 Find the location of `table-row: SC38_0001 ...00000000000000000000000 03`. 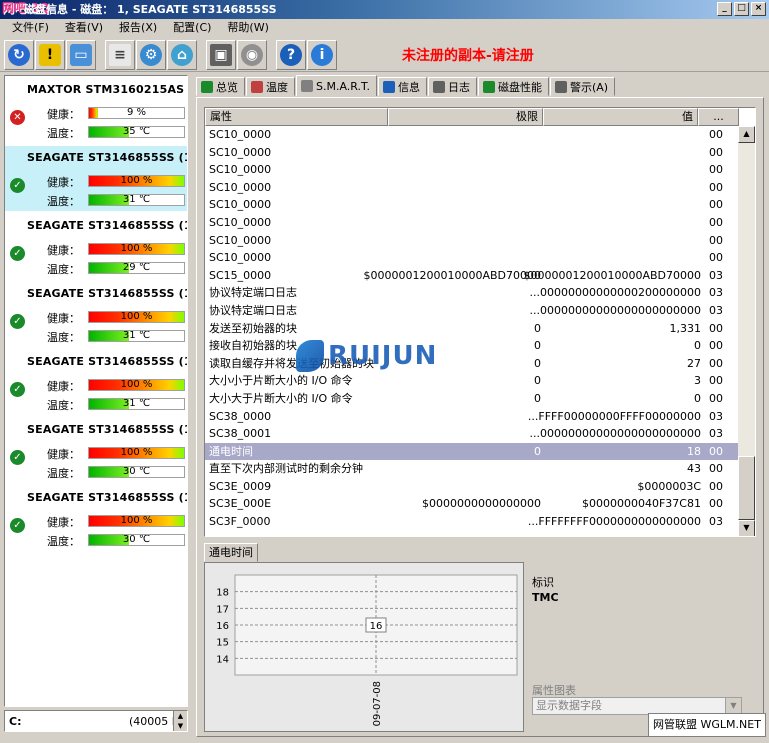

table-row: SC38_0001 ...00000000000000000000000 03 is located at coordinates (472, 434).